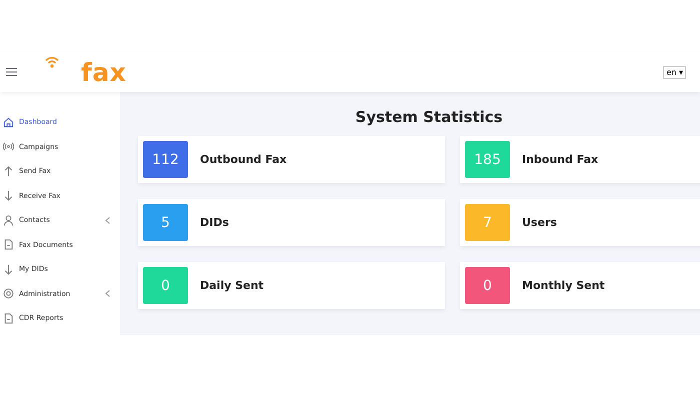 The width and height of the screenshot is (700, 400). What do you see at coordinates (8, 220) in the screenshot?
I see `person-icon` at bounding box center [8, 220].